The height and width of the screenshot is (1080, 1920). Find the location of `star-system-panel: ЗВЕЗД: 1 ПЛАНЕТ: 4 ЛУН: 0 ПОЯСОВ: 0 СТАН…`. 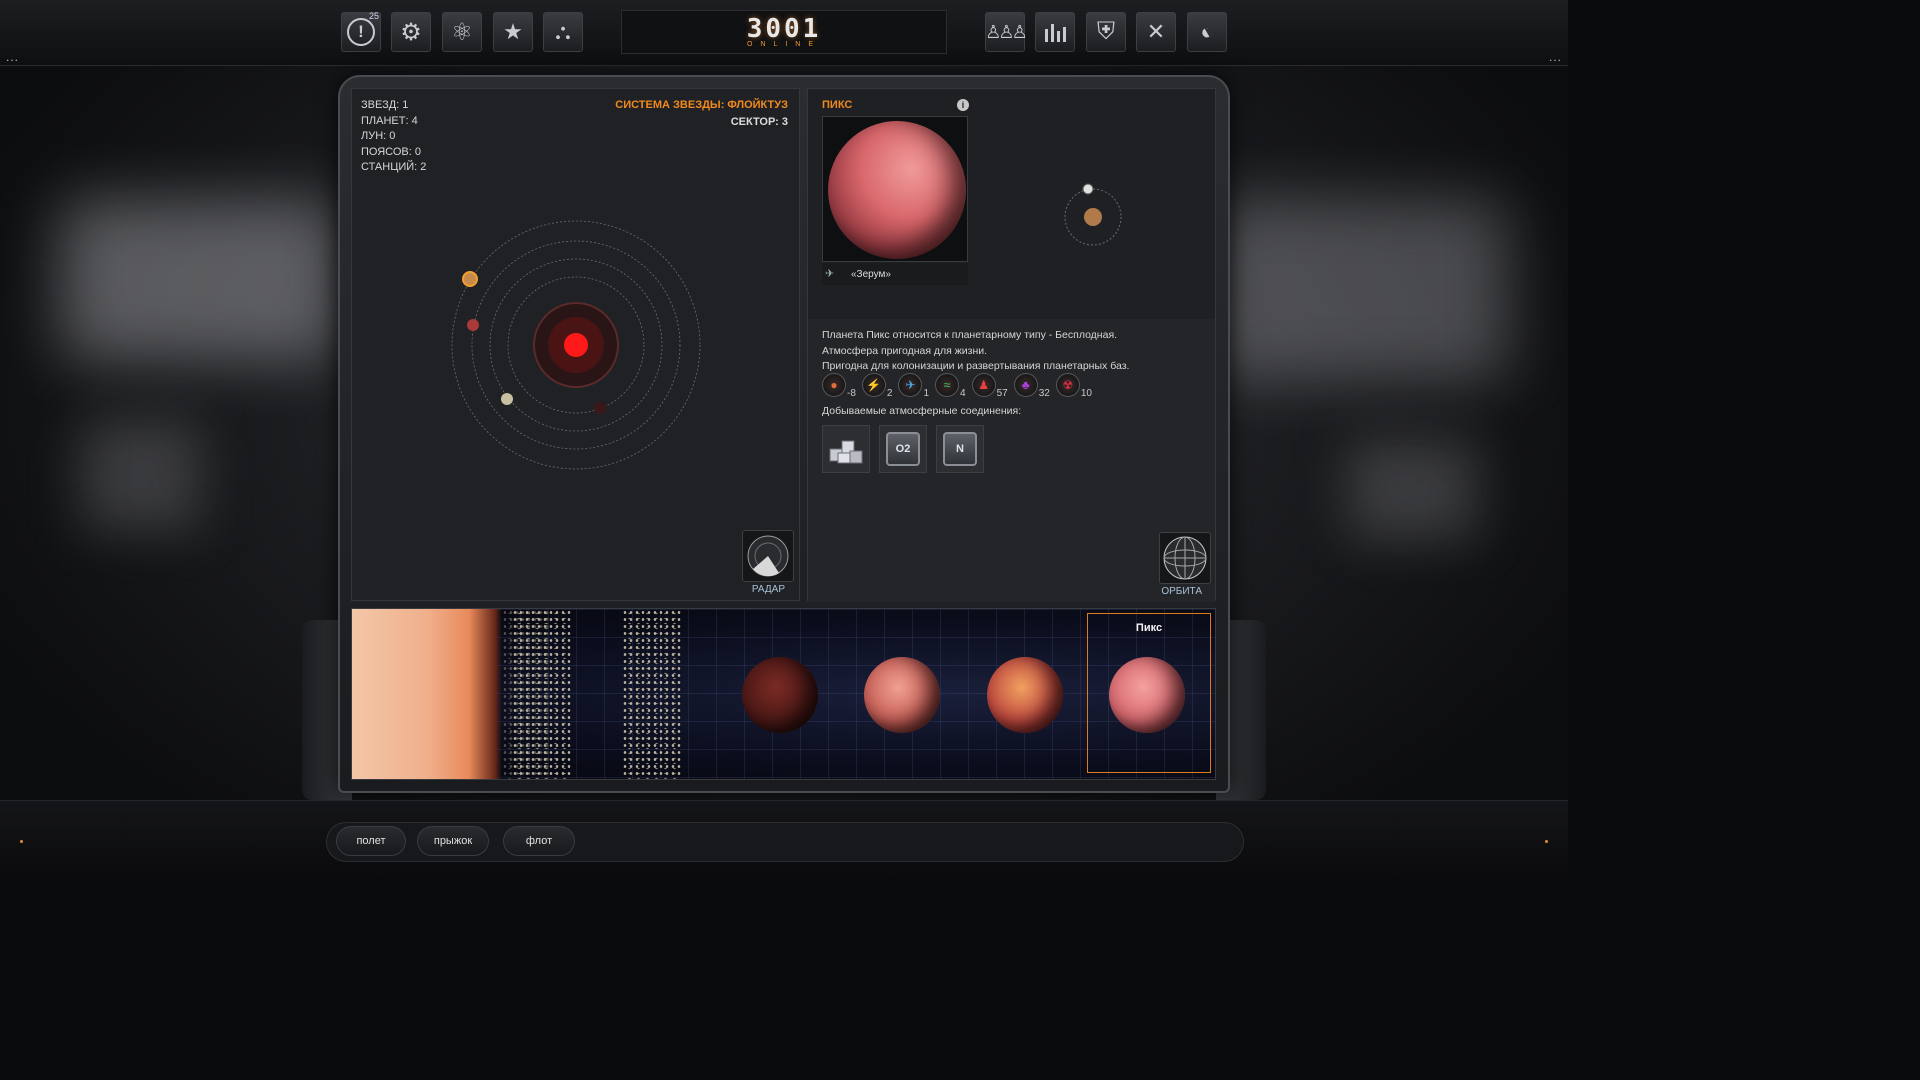

star-system-panel: ЗВЕЗД: 1 ПЛАНЕТ: 4 ЛУН: 0 ПОЯСОВ: 0 СТАН… is located at coordinates (575, 344).